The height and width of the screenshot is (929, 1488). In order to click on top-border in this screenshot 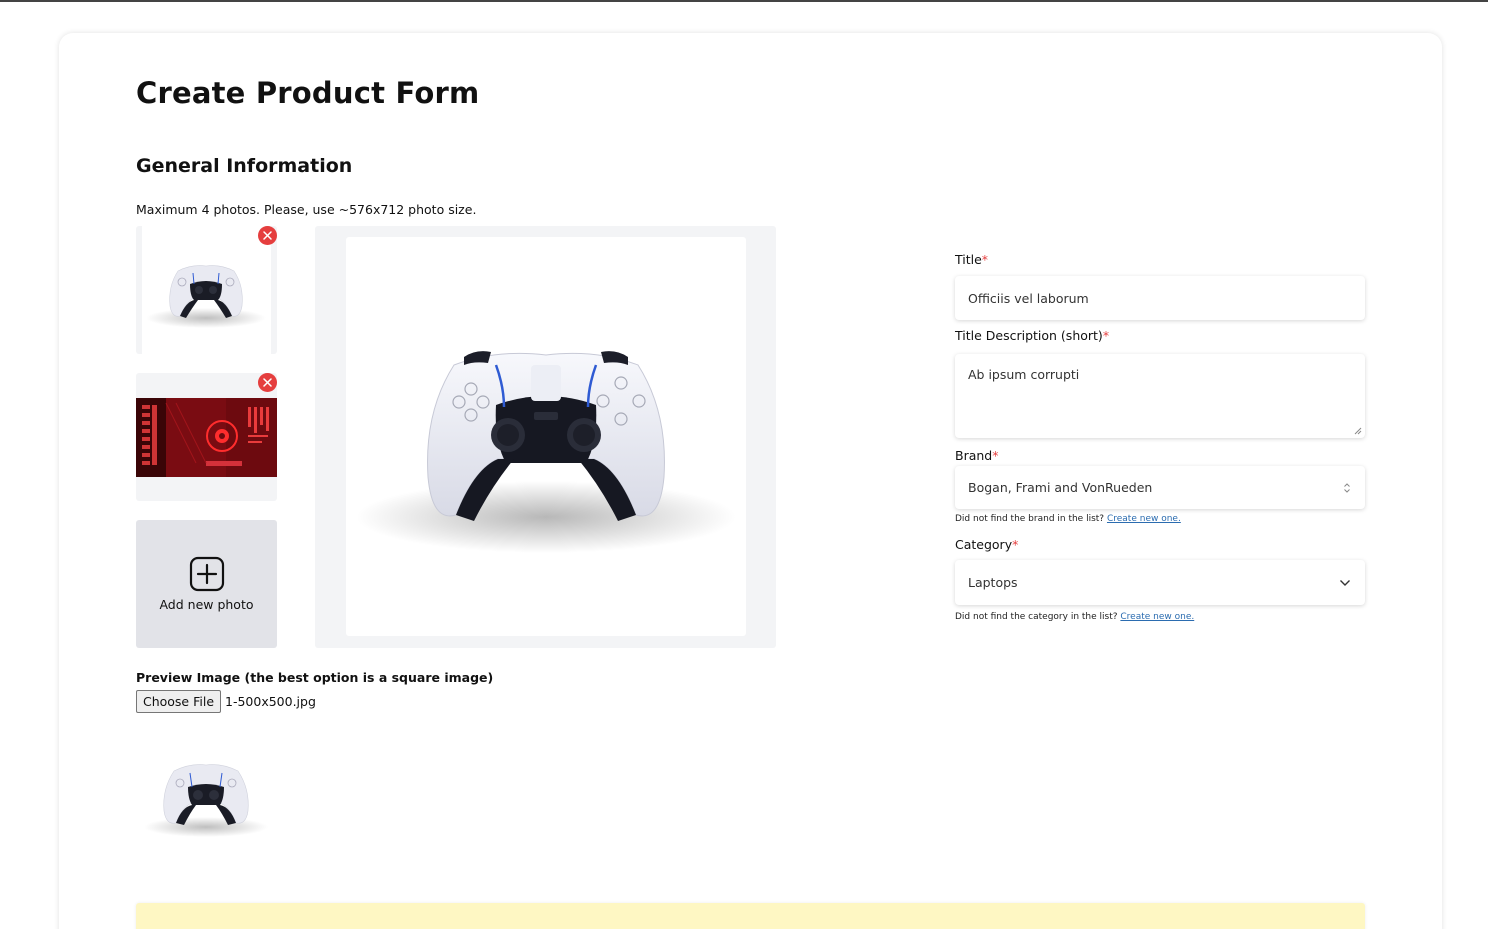, I will do `click(744, 1)`.